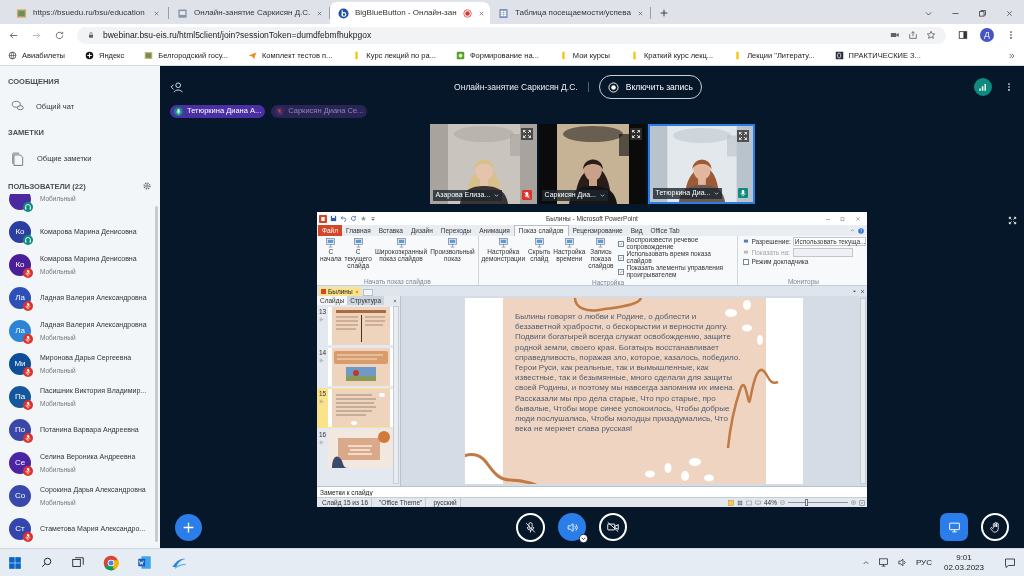 The image size is (1024, 576). Describe the element at coordinates (964, 557) in the screenshot. I see `clock-time: 9:01` at that location.